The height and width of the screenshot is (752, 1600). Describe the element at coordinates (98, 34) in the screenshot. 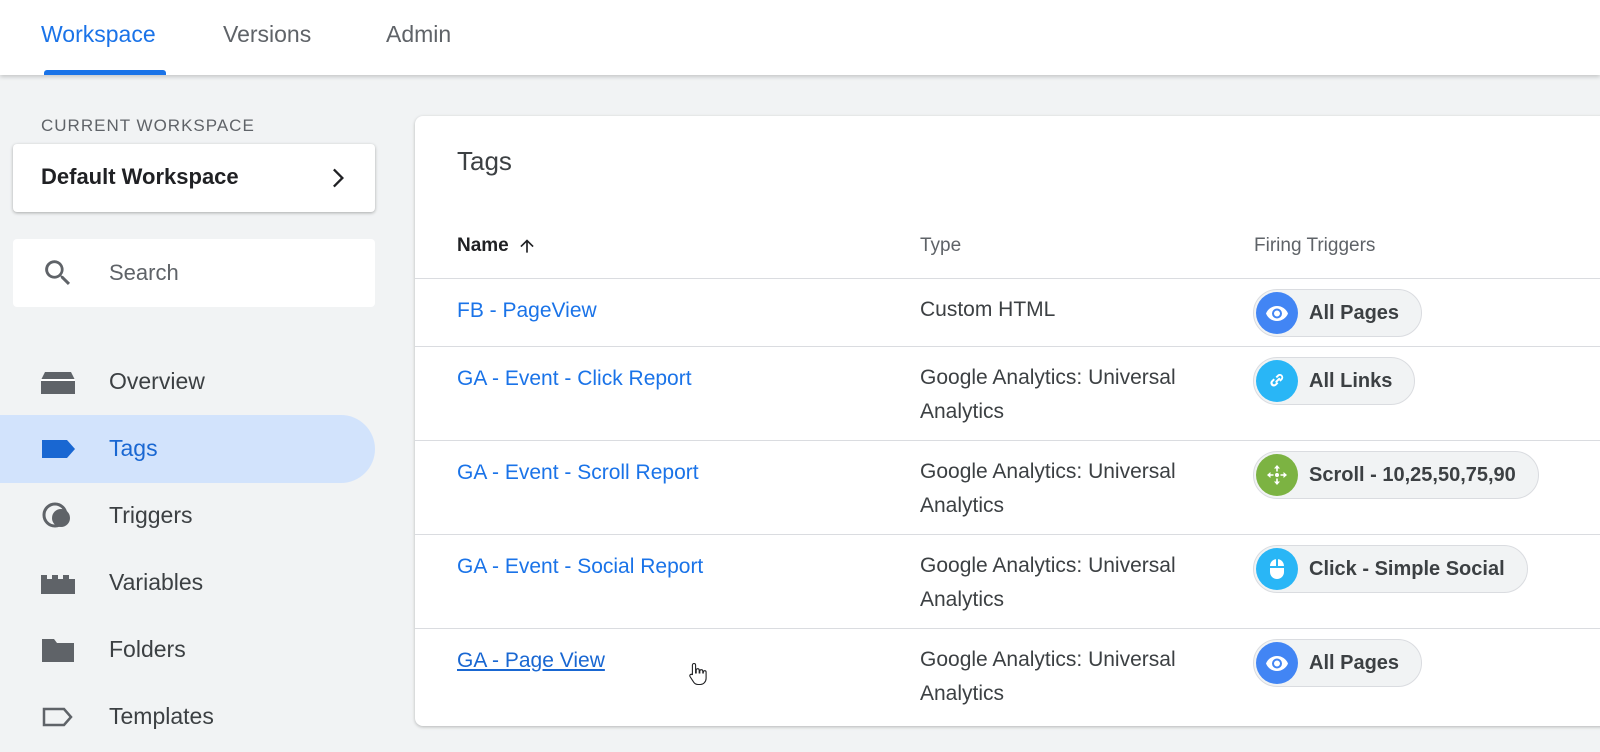

I see `tab-workspace: Workspace` at that location.